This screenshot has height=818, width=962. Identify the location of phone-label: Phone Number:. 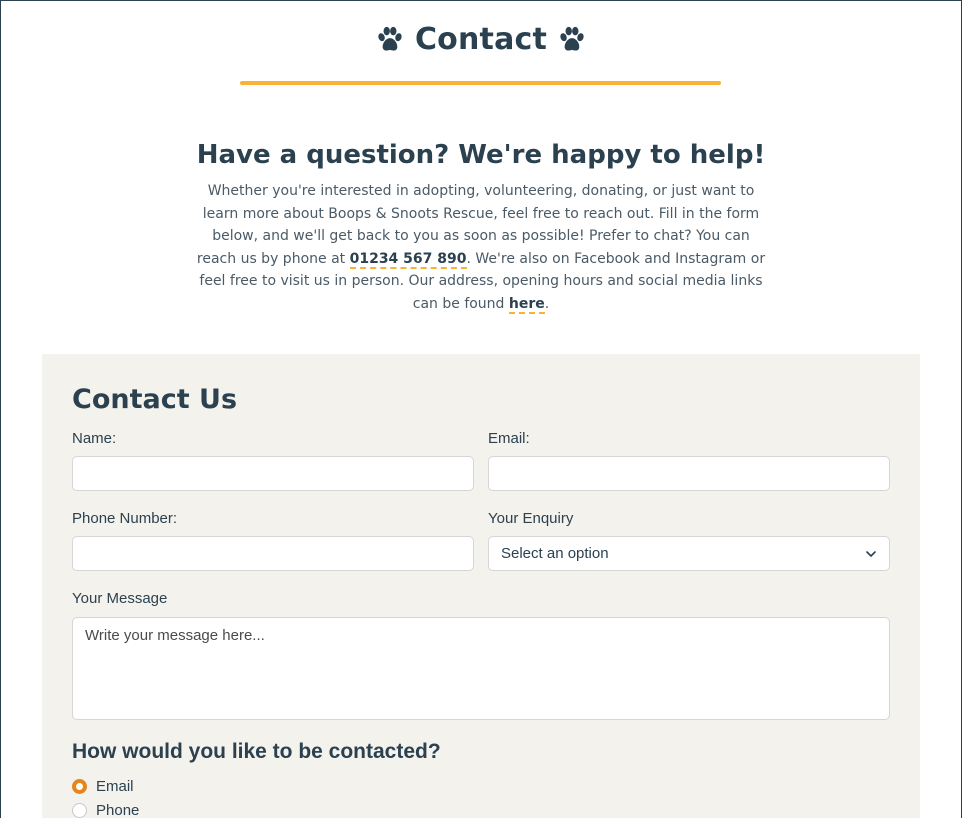
(125, 518).